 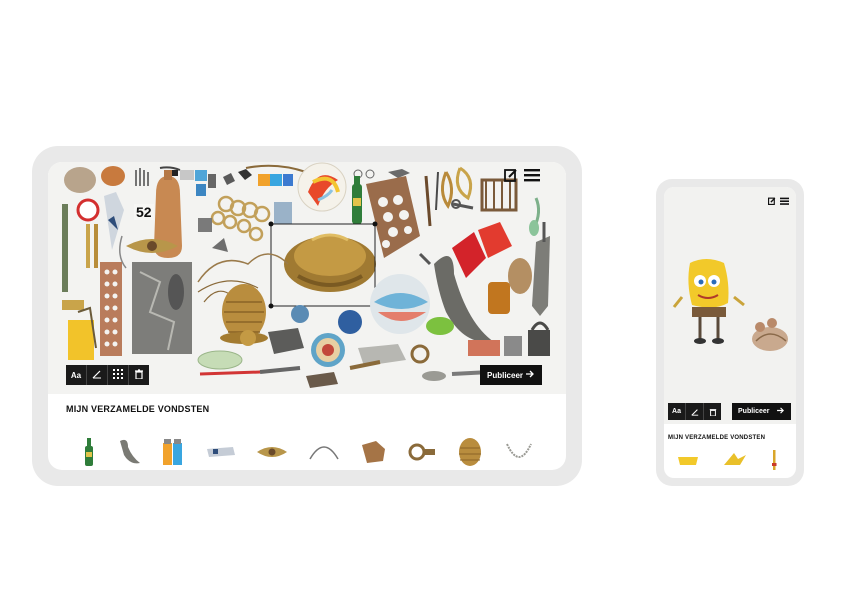 I want to click on collection-title: MIJN VERZAMELDE VONDSTEN, so click(x=138, y=409).